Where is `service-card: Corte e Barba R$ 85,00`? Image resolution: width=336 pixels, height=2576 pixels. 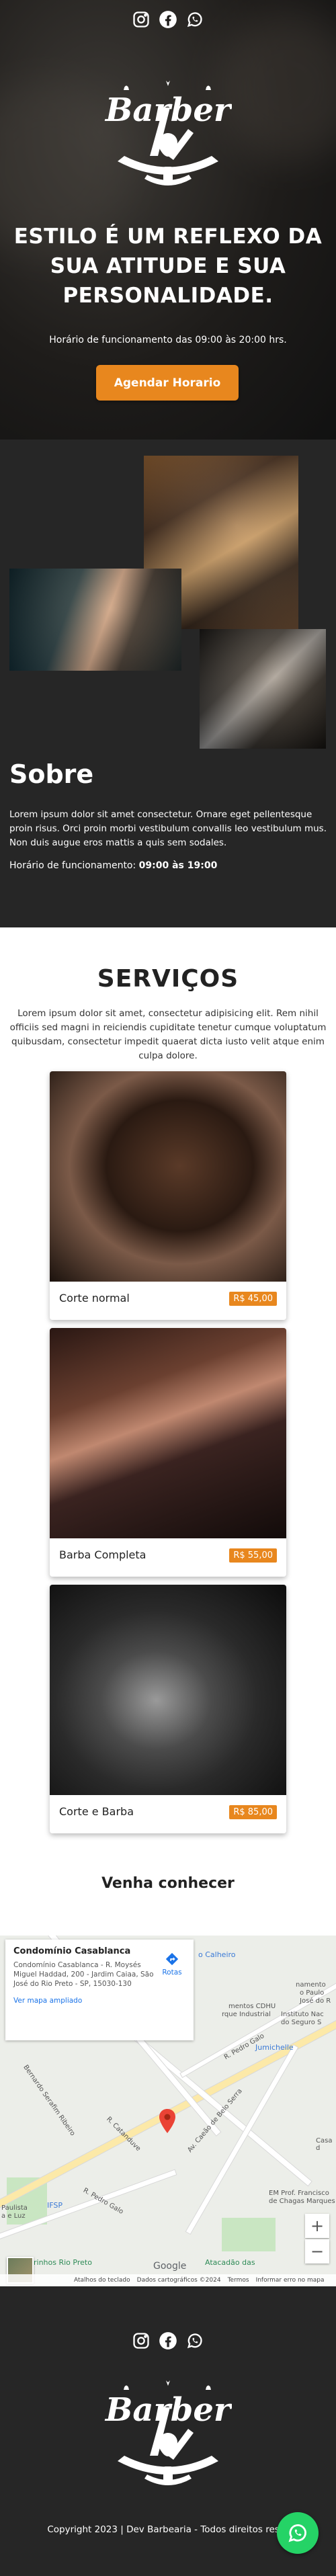 service-card: Corte e Barba R$ 85,00 is located at coordinates (168, 1709).